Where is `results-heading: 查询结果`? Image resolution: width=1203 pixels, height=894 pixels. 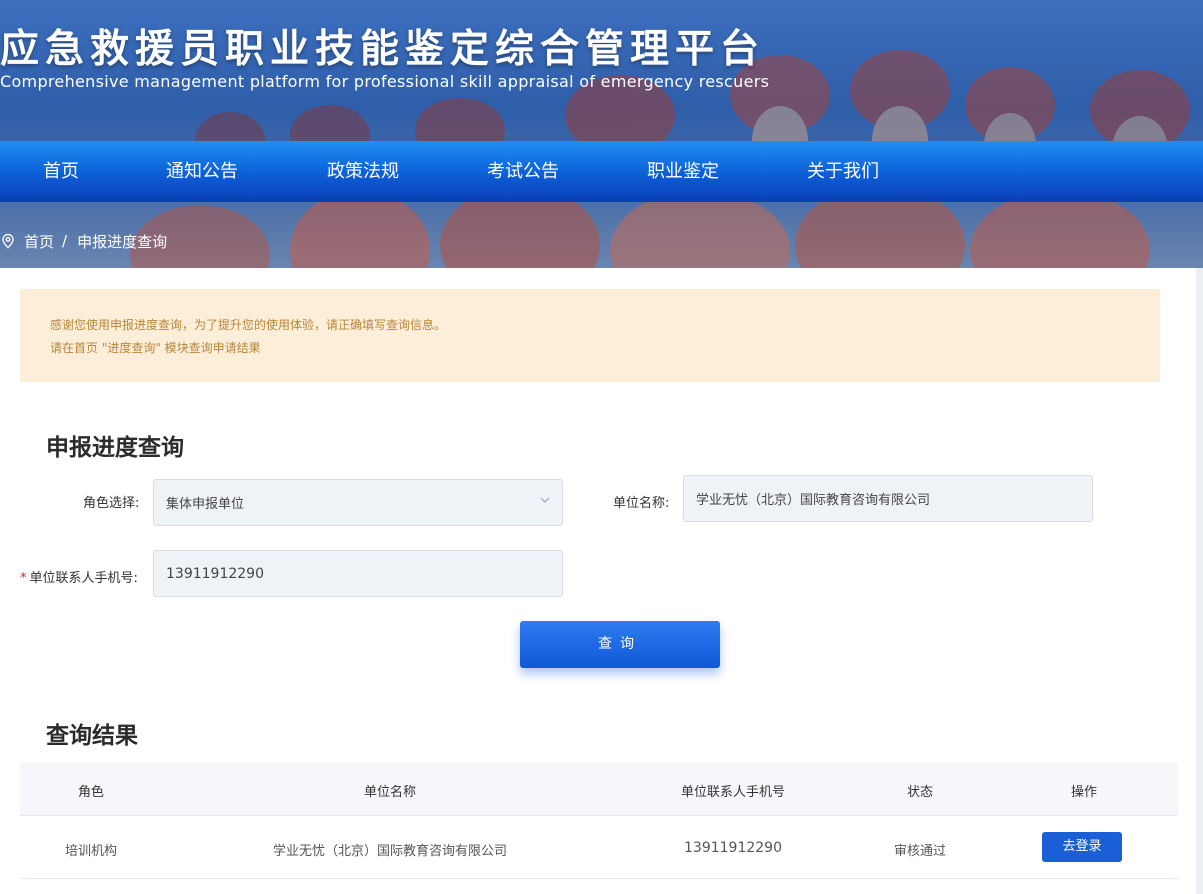 results-heading: 查询结果 is located at coordinates (92, 736).